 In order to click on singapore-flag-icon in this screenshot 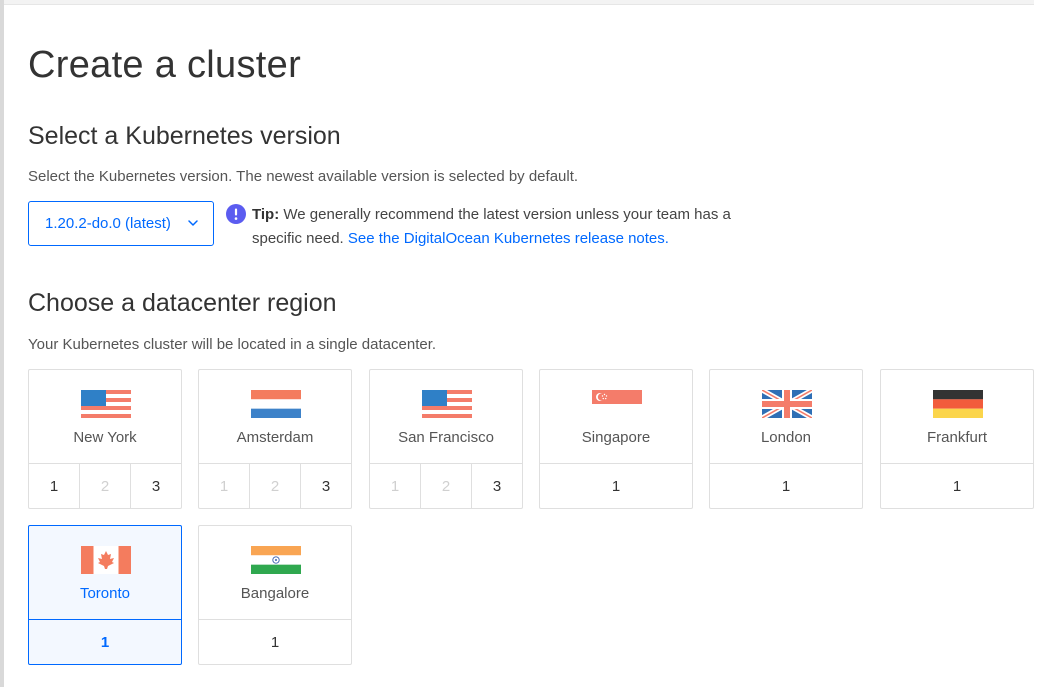, I will do `click(617, 404)`.